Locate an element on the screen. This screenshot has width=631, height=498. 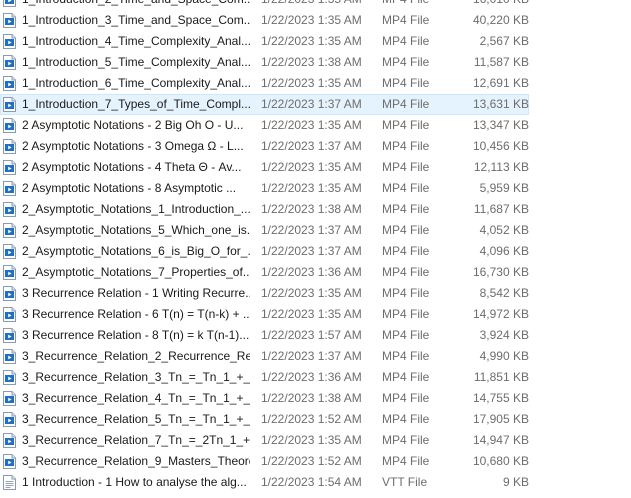
file-size: 10,456 KB is located at coordinates (500, 146).